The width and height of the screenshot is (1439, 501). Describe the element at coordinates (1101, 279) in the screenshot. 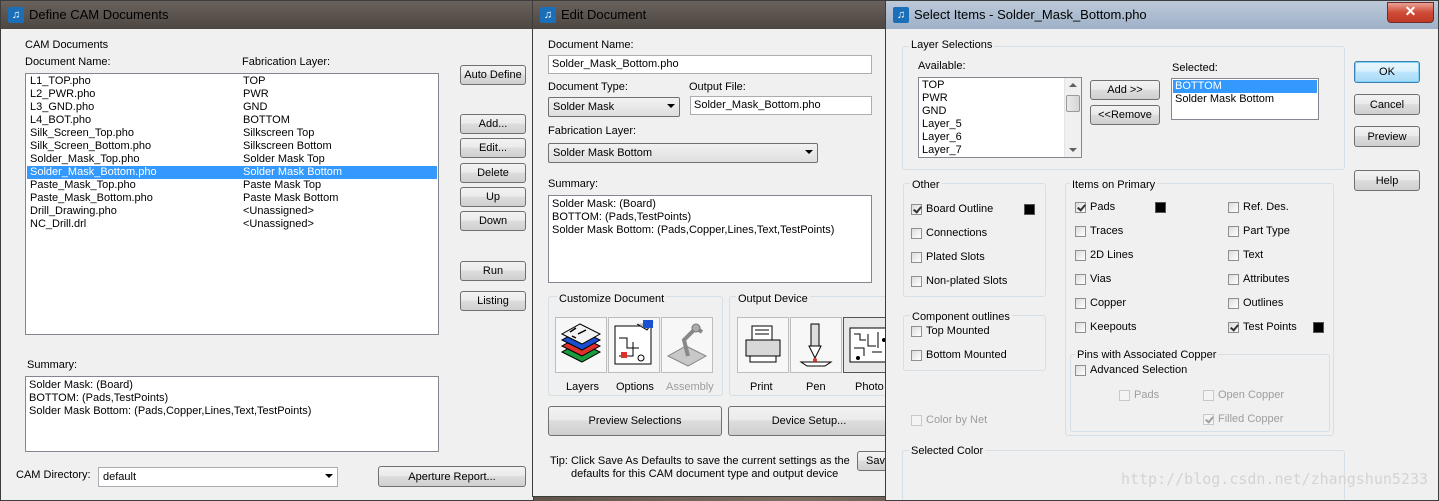

I see `item-label: Vias` at that location.